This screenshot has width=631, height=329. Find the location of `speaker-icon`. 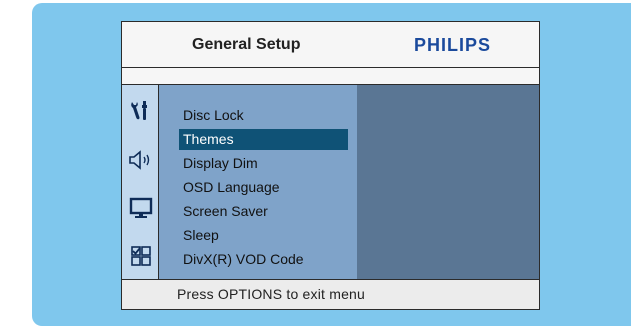

speaker-icon is located at coordinates (141, 160).